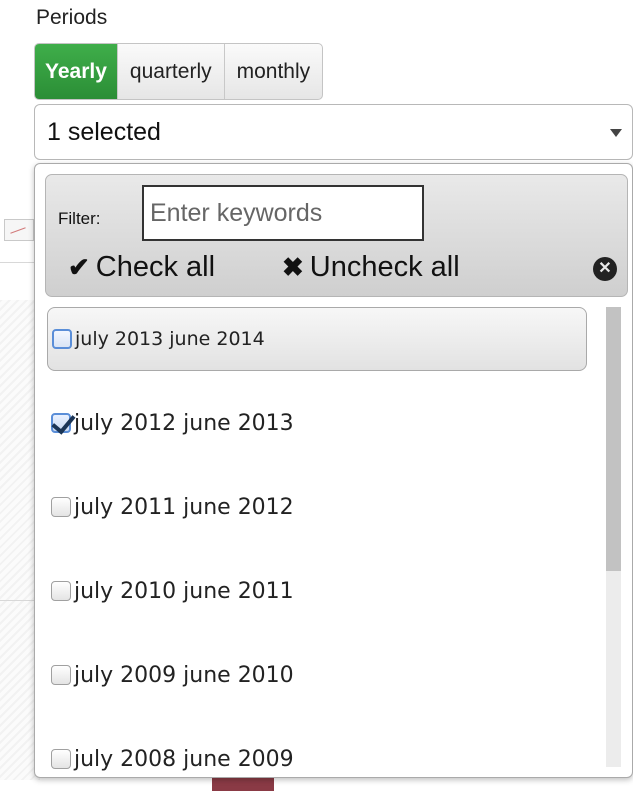 The image size is (633, 791). What do you see at coordinates (104, 131) in the screenshot?
I see `select-value: 1 selected` at bounding box center [104, 131].